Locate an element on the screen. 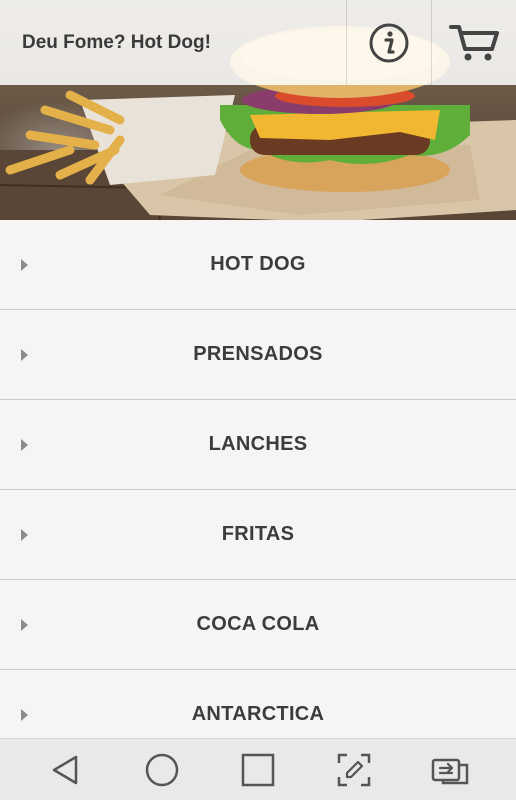 Image resolution: width=516 pixels, height=800 pixels. category-label: ANTARCTICA is located at coordinates (258, 714).